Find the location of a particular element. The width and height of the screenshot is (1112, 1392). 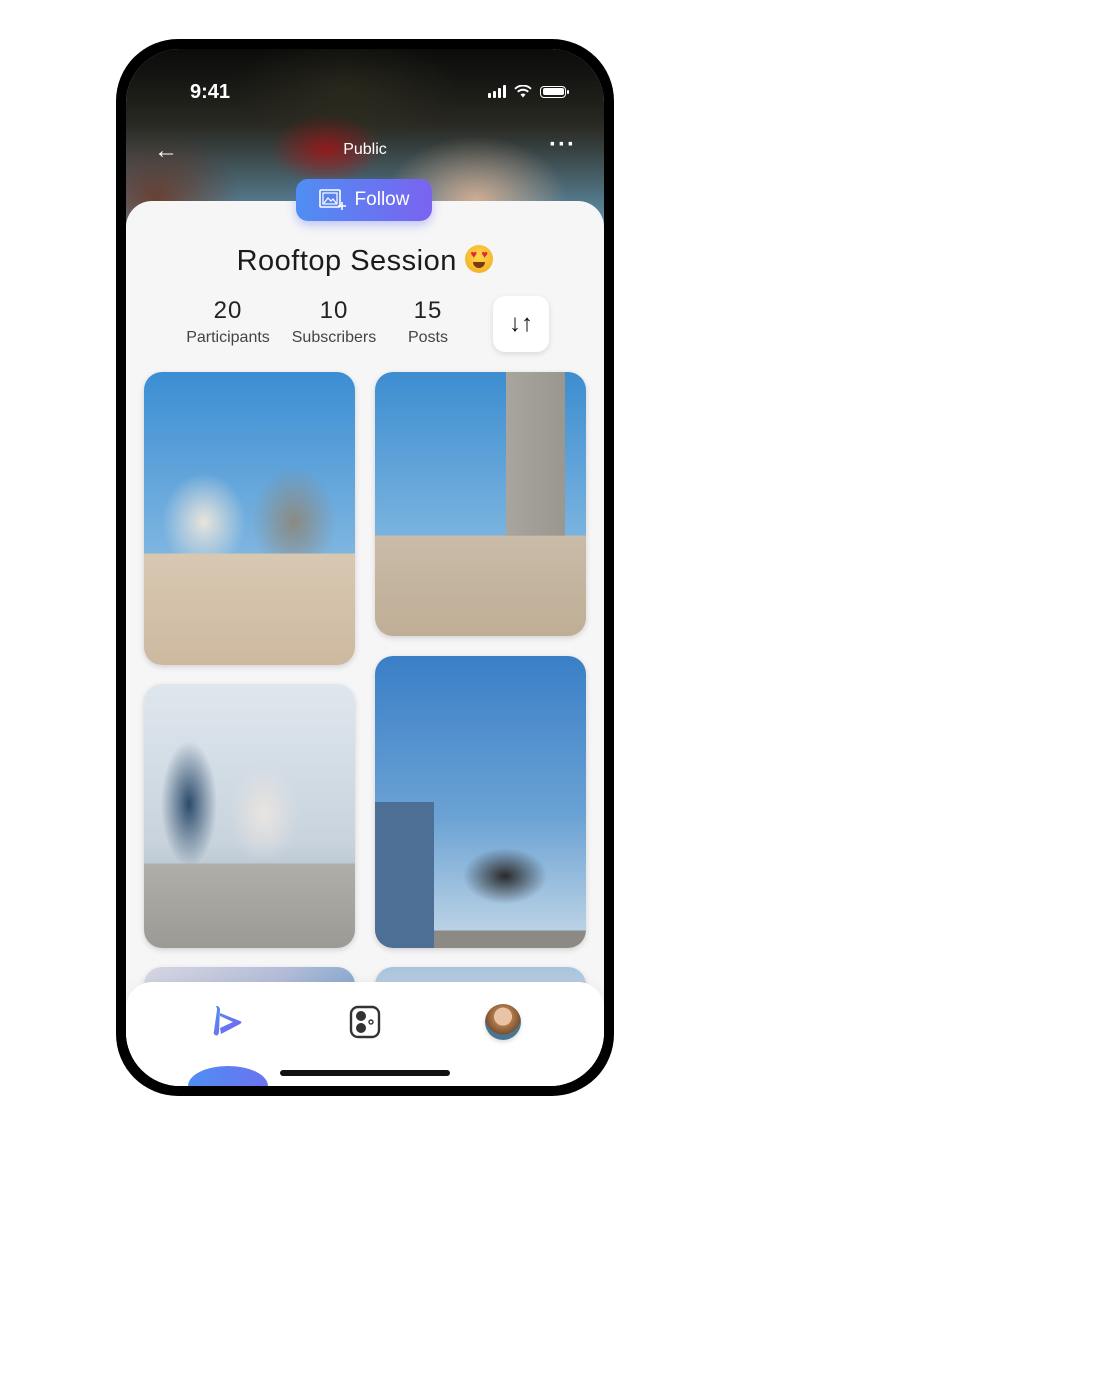

home-indicator is located at coordinates (365, 1073).